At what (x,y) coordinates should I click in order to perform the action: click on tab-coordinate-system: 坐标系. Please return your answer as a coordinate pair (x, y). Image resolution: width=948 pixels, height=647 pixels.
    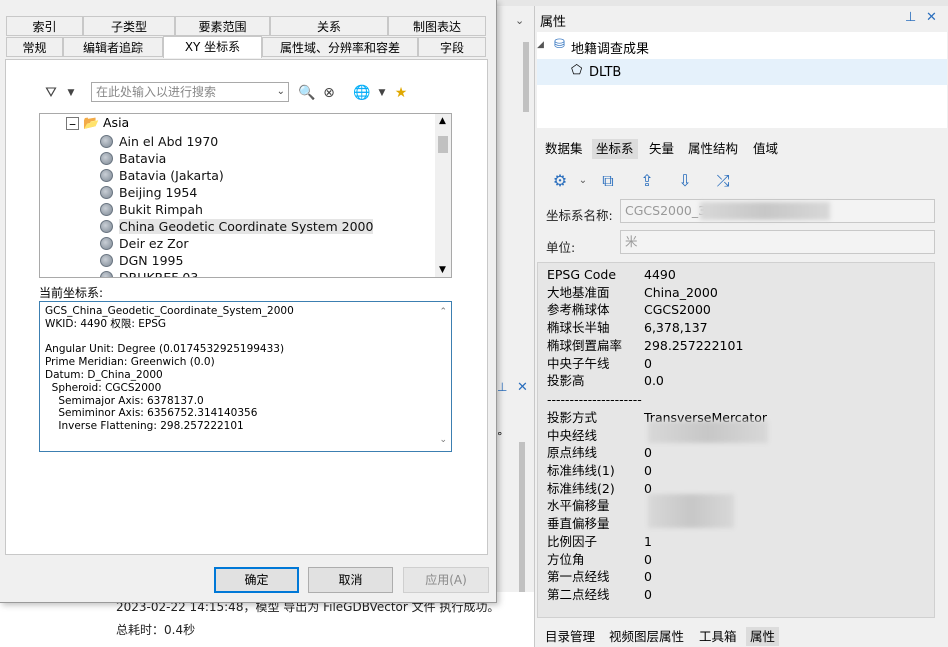
    Looking at the image, I should click on (615, 149).